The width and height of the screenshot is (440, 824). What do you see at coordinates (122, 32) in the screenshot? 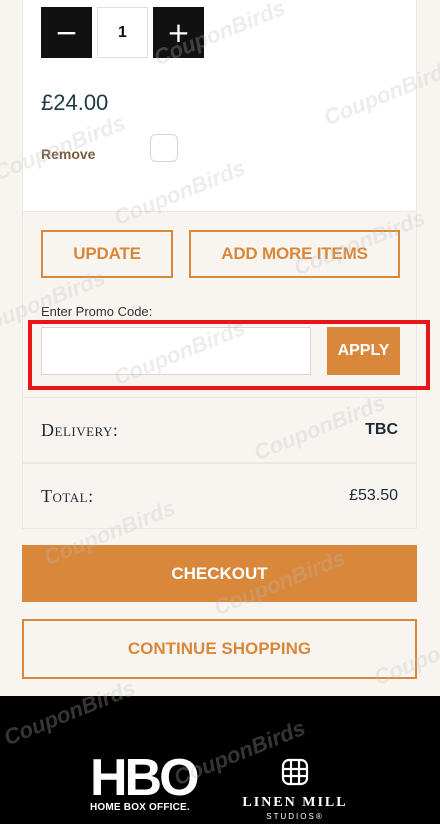
I see `quantity-value: 1` at bounding box center [122, 32].